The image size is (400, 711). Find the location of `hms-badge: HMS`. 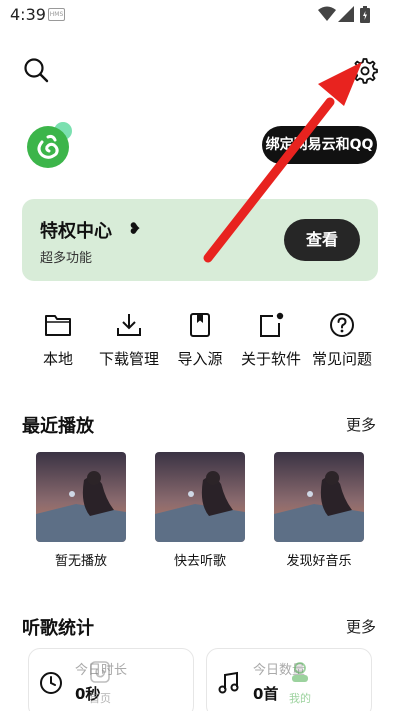

hms-badge: HMS is located at coordinates (56, 14).